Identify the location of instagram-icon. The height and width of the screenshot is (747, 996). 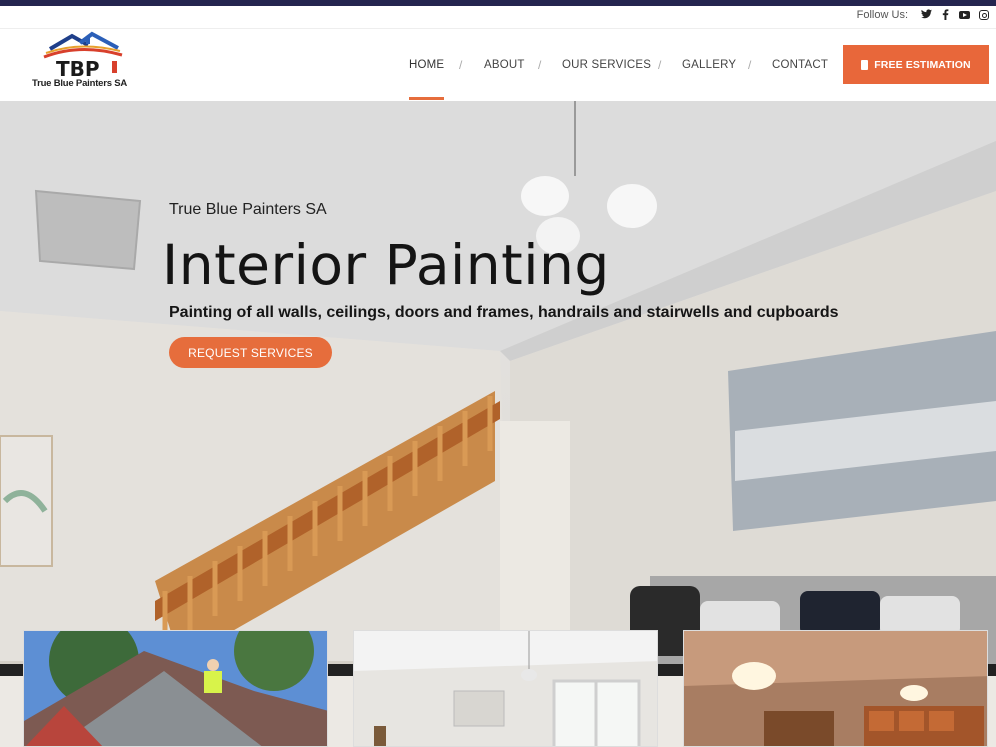
(984, 15).